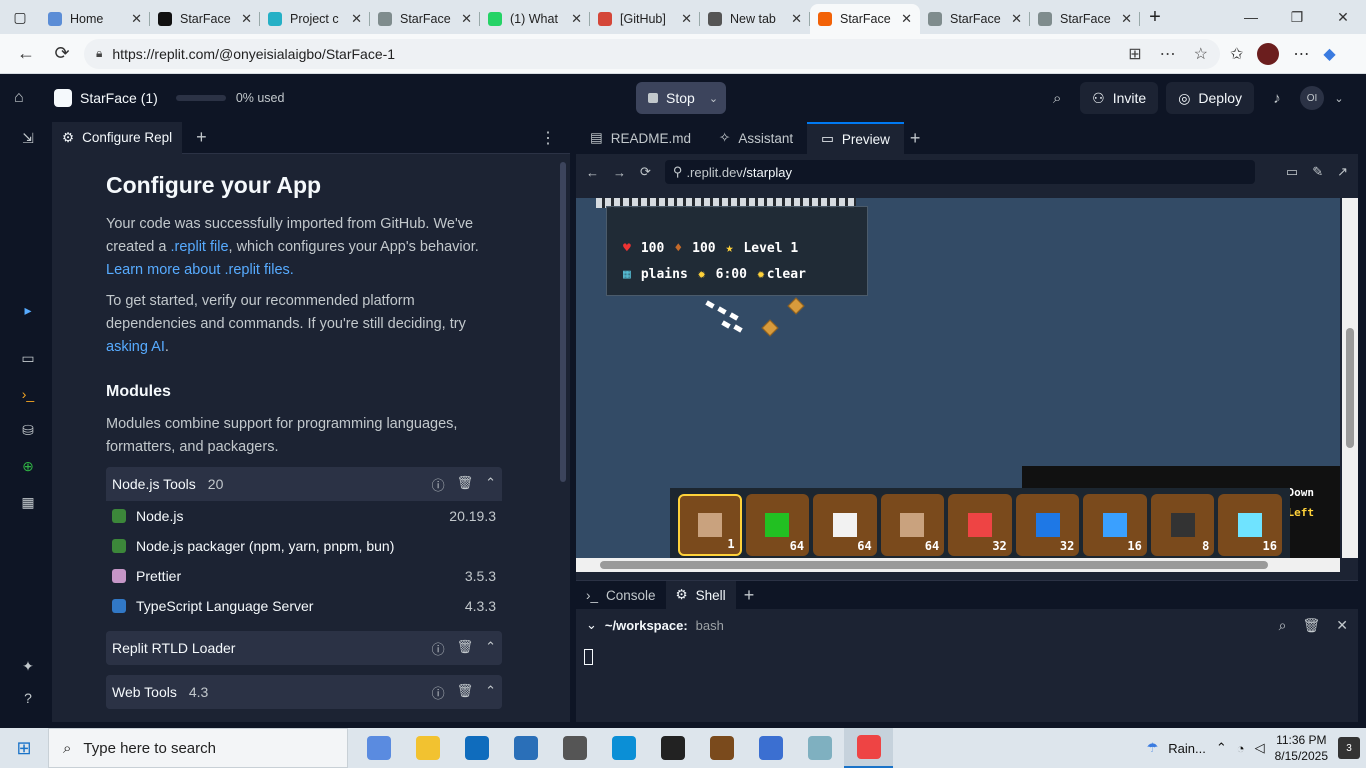  I want to click on clock: 11:36 PM 8/15/2025, so click(1301, 748).